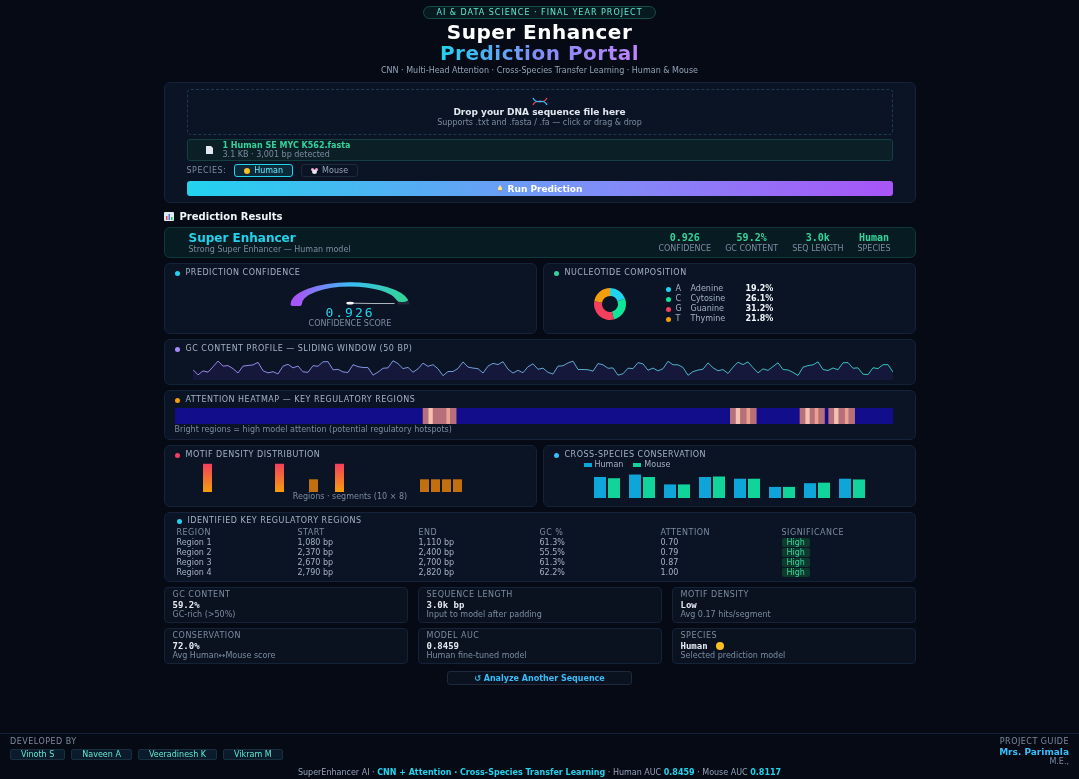 This screenshot has height=779, width=1079. Describe the element at coordinates (313, 430) in the screenshot. I see `heatmap-caption: Bright regions = high model attention (potential regulatory hotspots)` at that location.